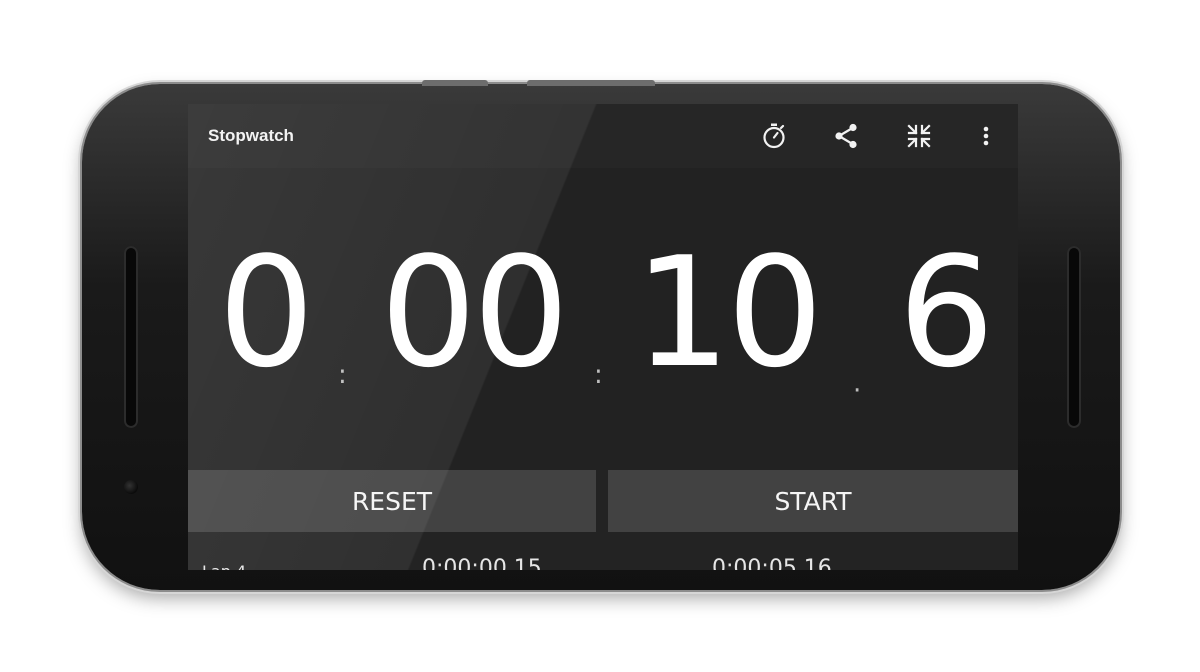 The height and width of the screenshot is (672, 1200). What do you see at coordinates (251, 135) in the screenshot?
I see `app-title: Stopwatch` at bounding box center [251, 135].